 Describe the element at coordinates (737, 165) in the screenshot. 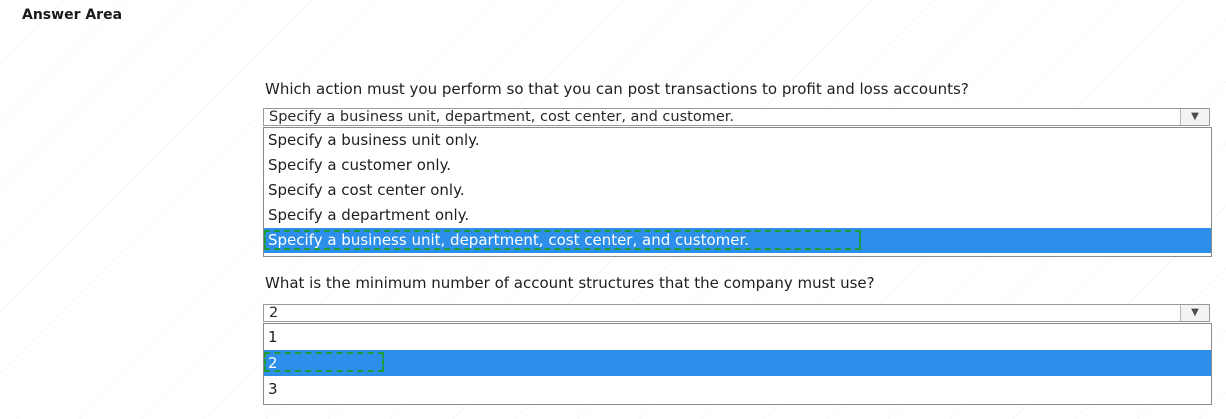

I see `dropdown-option: Specify a customer only.` at that location.